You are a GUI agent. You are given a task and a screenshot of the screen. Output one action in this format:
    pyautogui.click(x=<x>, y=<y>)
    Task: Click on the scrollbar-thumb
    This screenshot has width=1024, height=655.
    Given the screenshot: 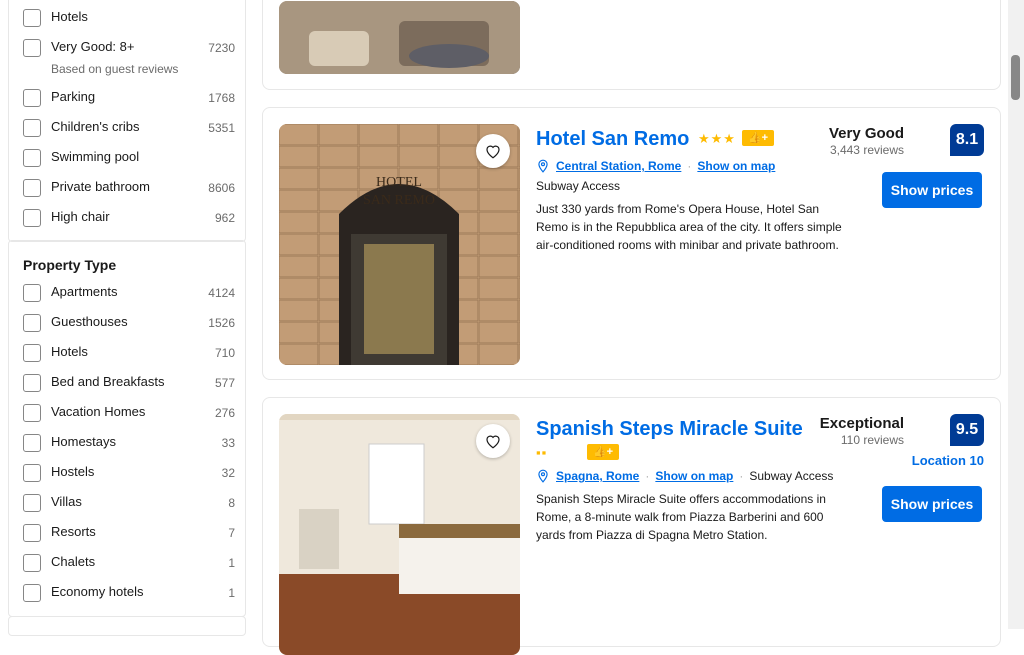 What is the action you would take?
    pyautogui.click(x=1015, y=77)
    